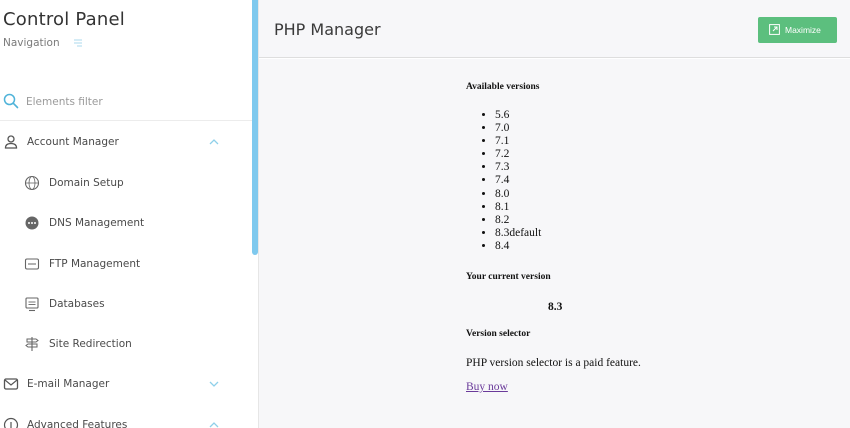 This screenshot has width=850, height=428. I want to click on maximize-button: Maximize, so click(797, 30).